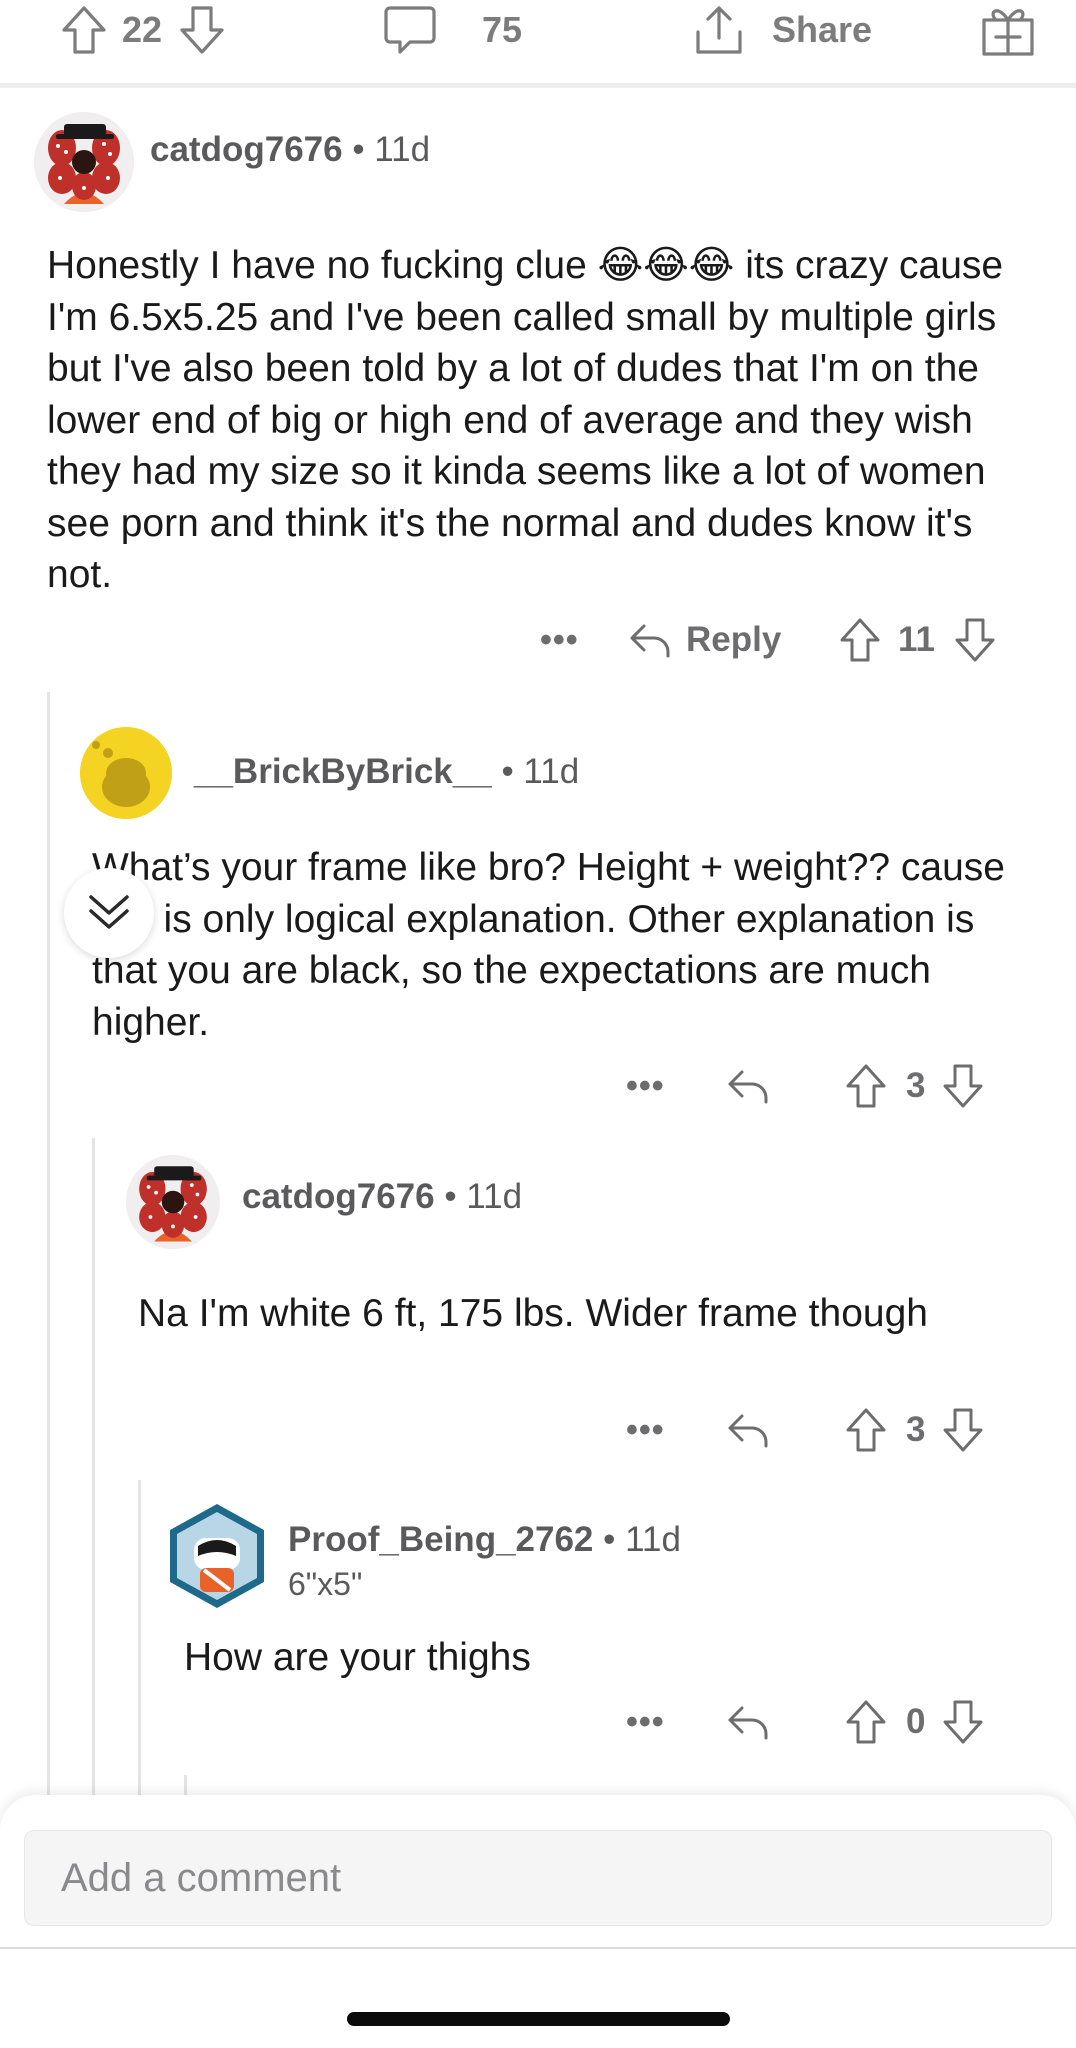 The height and width of the screenshot is (2048, 1076). I want to click on share-label: Share, so click(822, 29).